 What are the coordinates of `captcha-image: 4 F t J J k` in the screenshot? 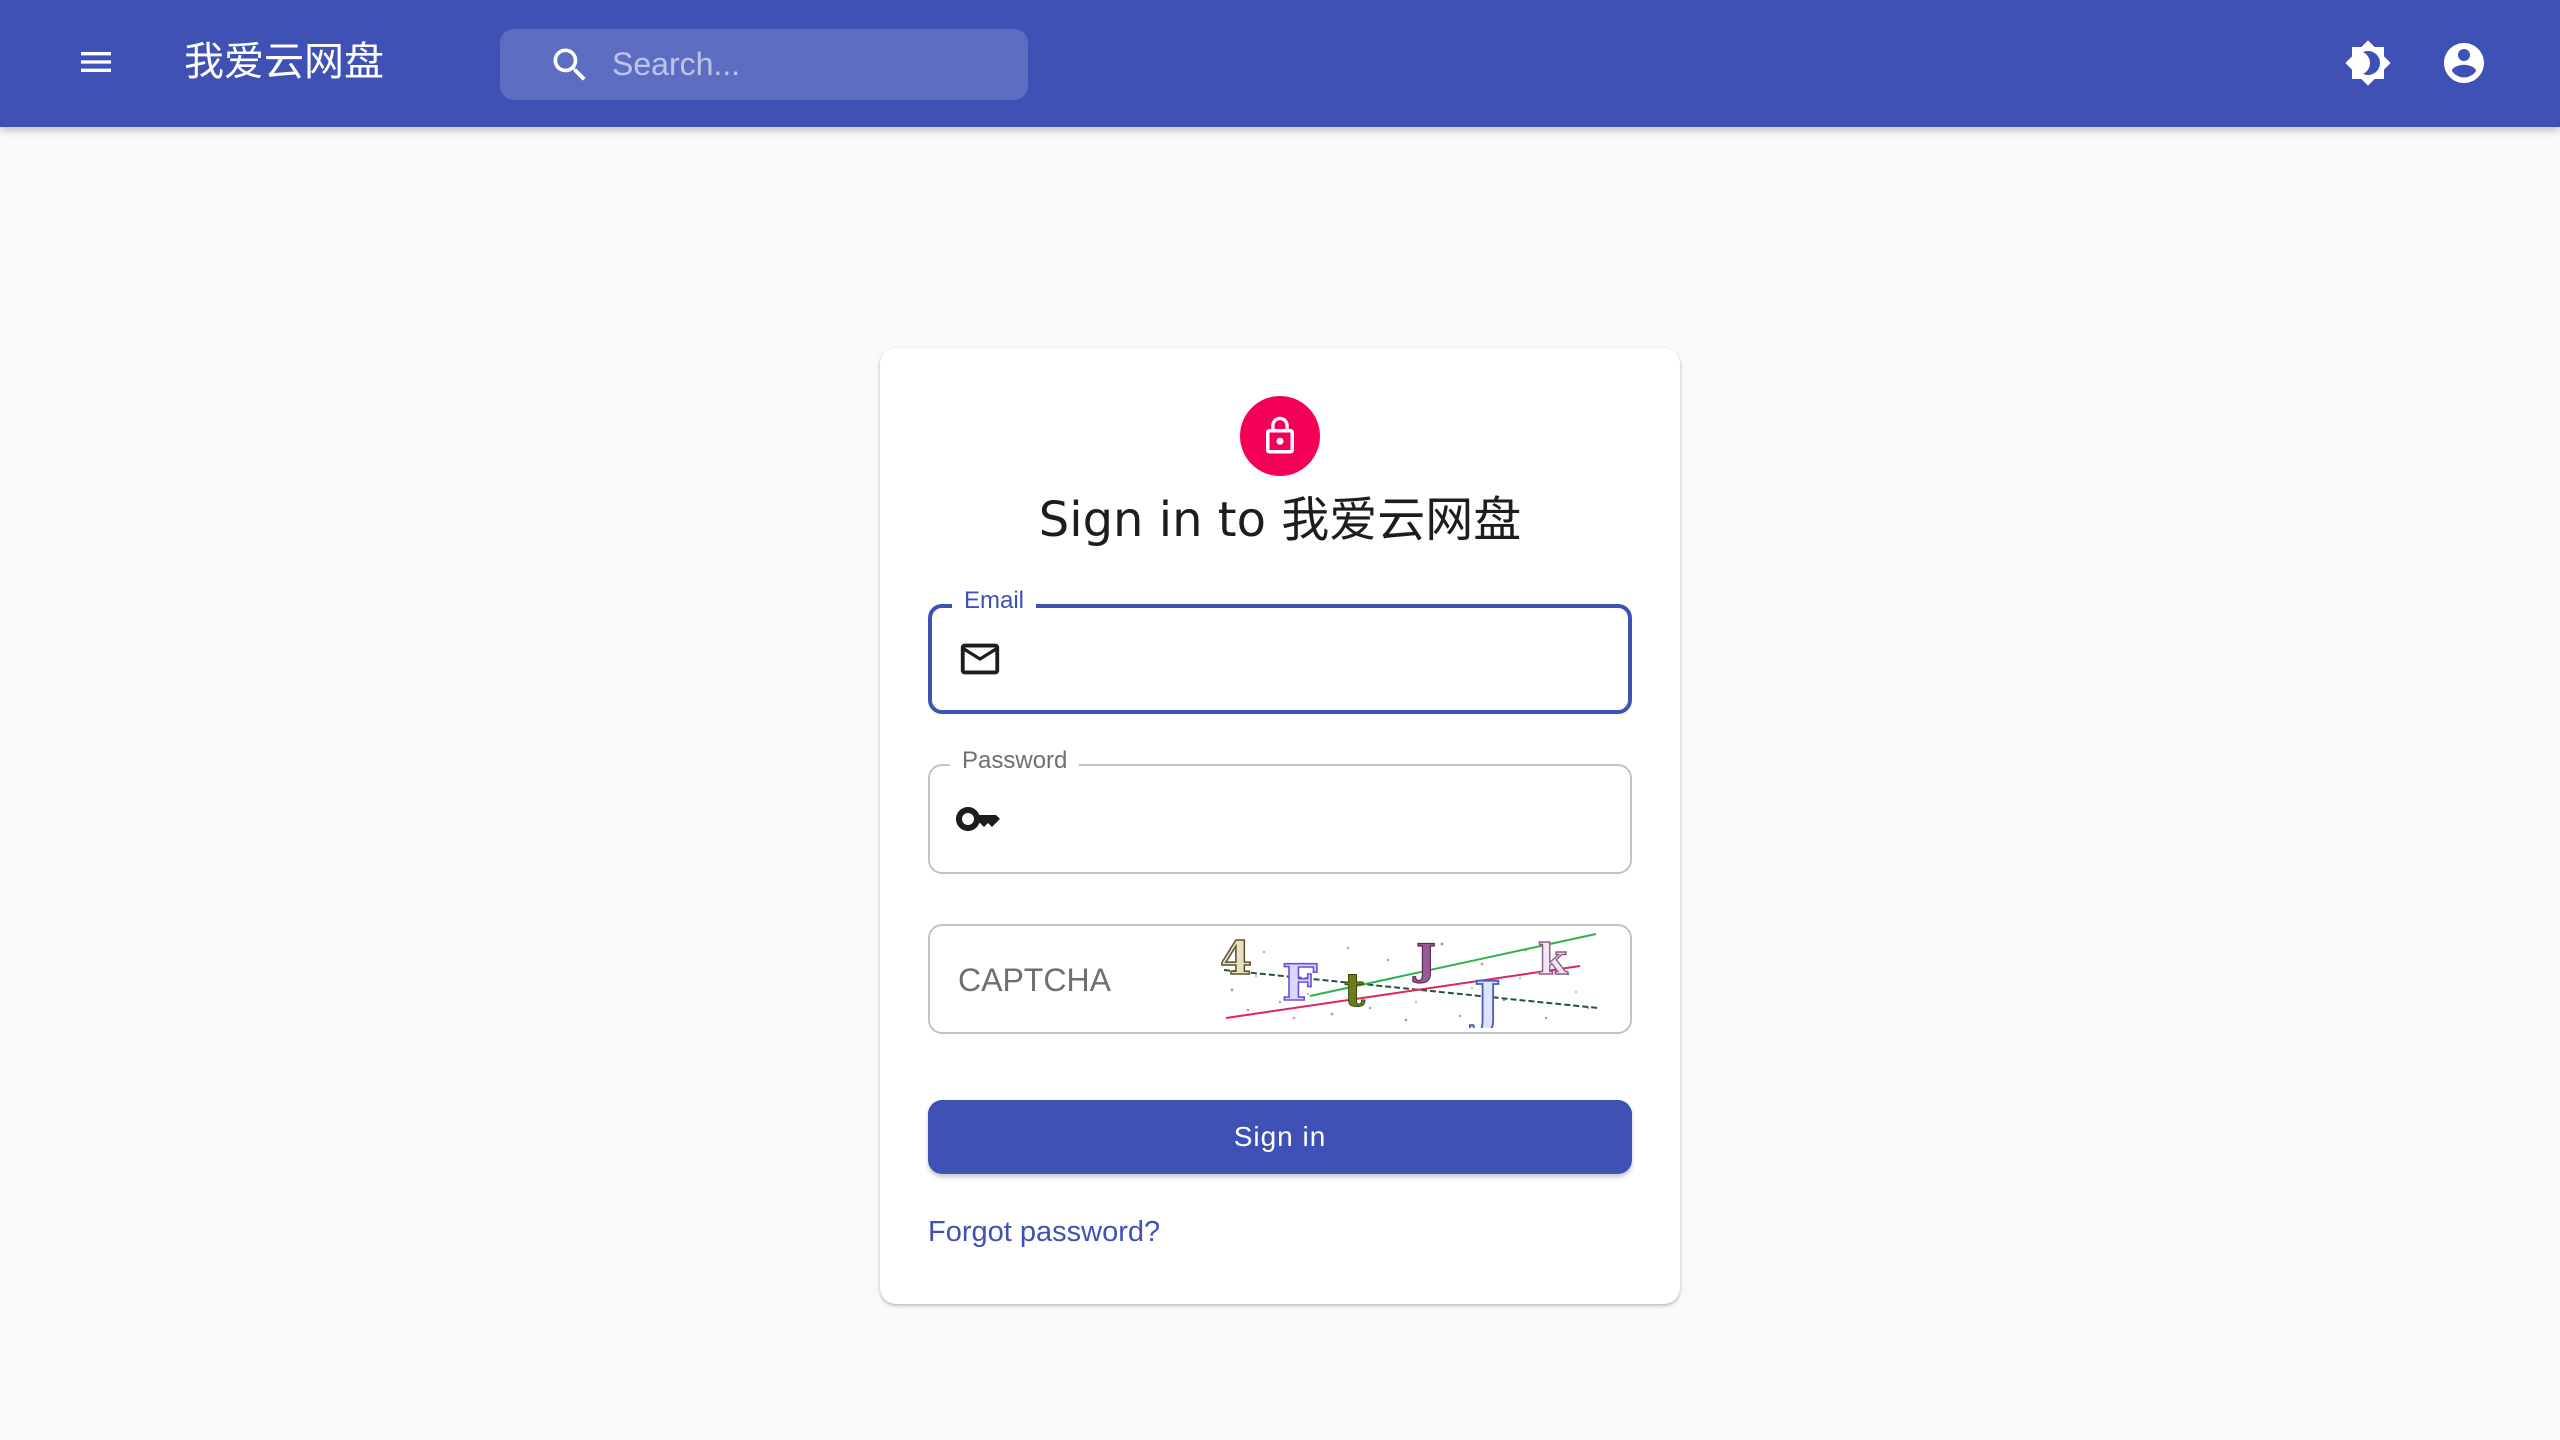 It's located at (1412, 979).